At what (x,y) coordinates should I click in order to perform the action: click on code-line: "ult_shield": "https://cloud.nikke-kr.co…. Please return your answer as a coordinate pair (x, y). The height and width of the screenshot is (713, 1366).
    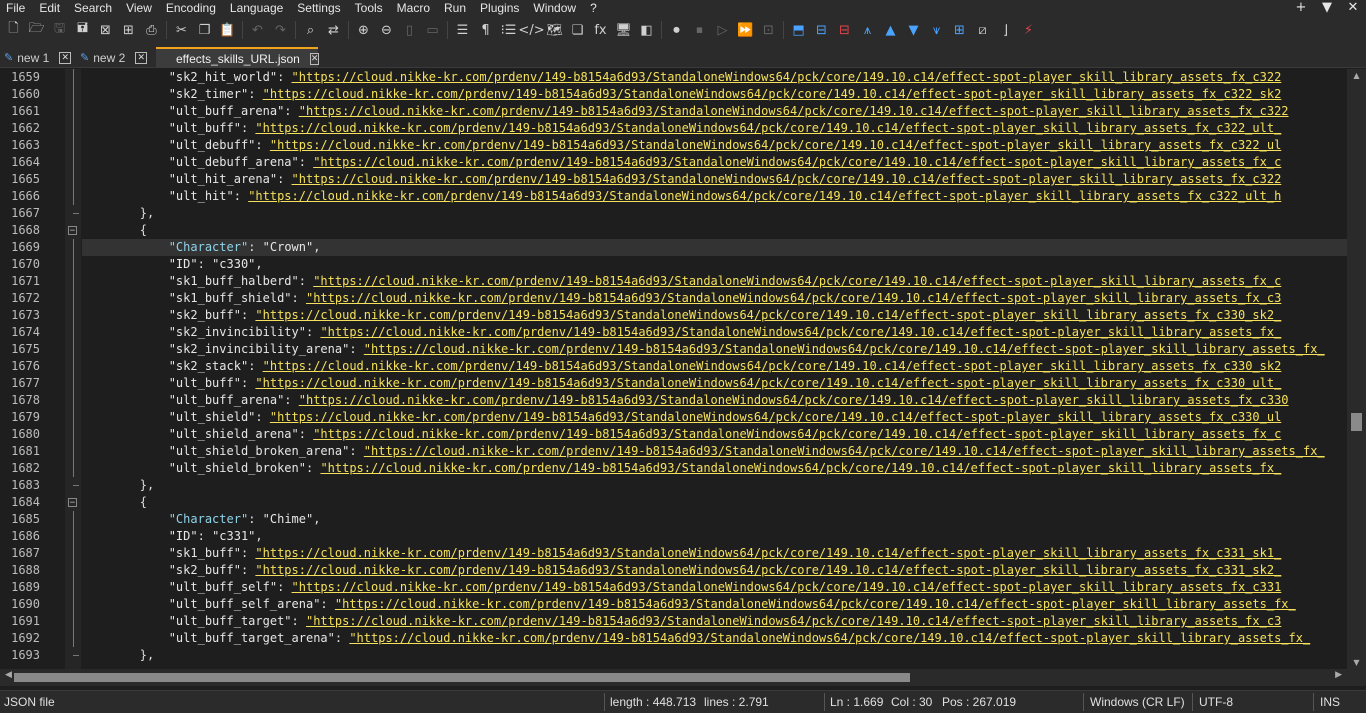
    Looking at the image, I should click on (714, 417).